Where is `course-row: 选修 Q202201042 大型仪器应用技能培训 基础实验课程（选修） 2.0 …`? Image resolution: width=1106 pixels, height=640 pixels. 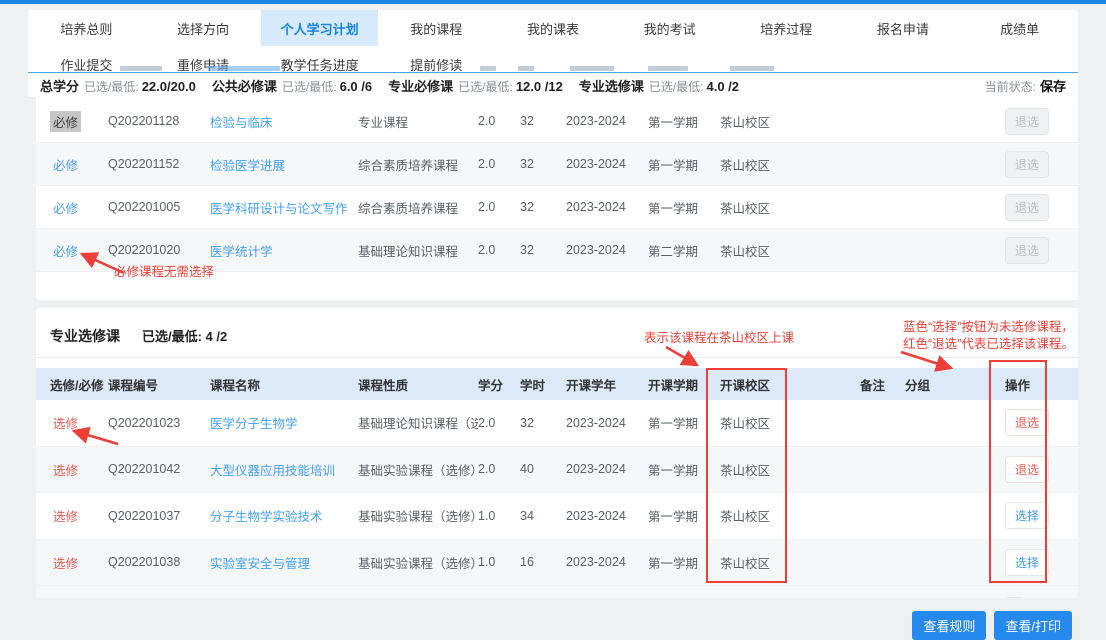 course-row: 选修 Q202201042 大型仪器应用技能培训 基础实验课程（选修） 2.0 … is located at coordinates (557, 469).